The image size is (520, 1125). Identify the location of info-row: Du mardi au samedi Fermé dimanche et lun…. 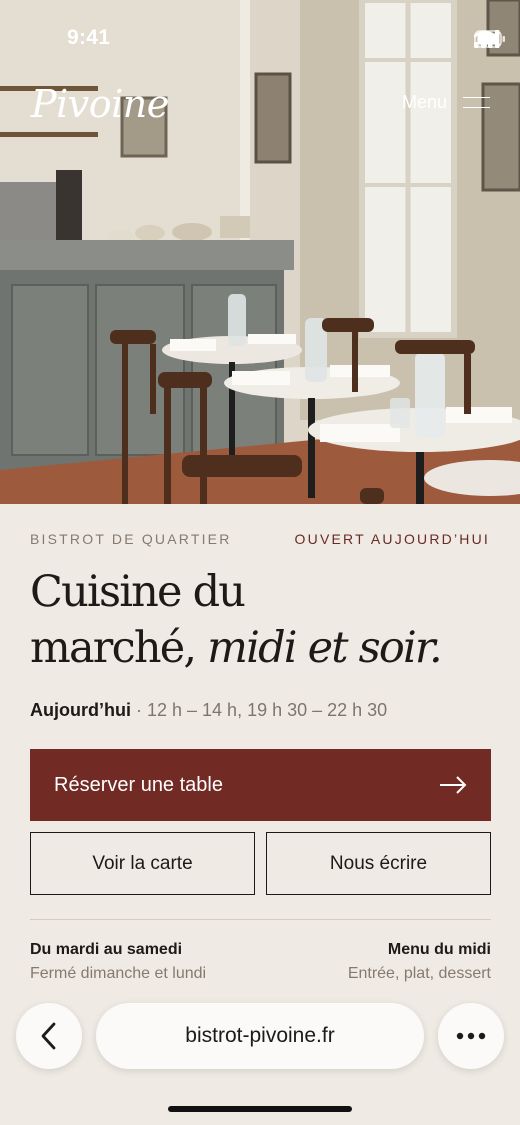
(260, 962).